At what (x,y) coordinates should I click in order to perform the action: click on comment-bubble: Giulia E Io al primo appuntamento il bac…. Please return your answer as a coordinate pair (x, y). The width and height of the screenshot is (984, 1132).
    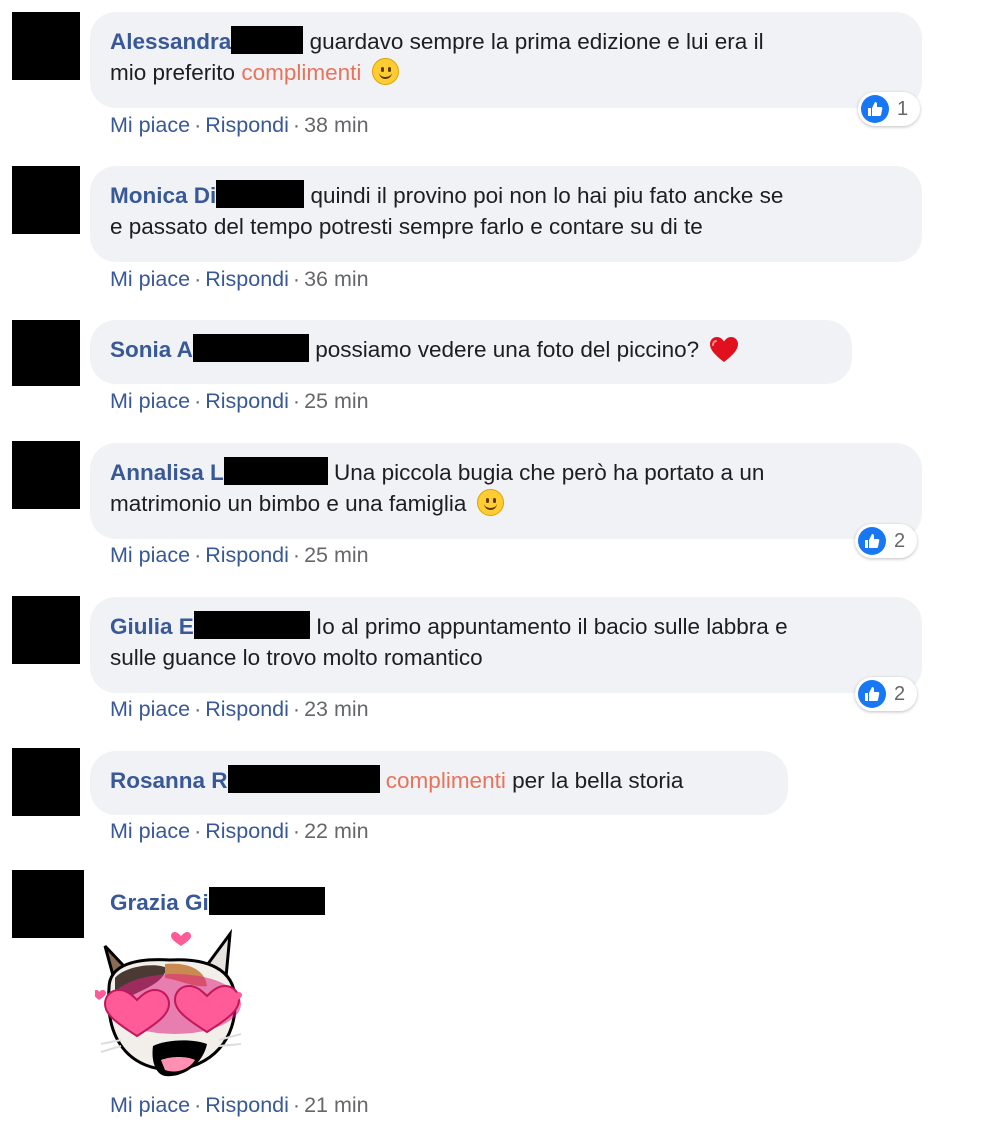
    Looking at the image, I should click on (506, 645).